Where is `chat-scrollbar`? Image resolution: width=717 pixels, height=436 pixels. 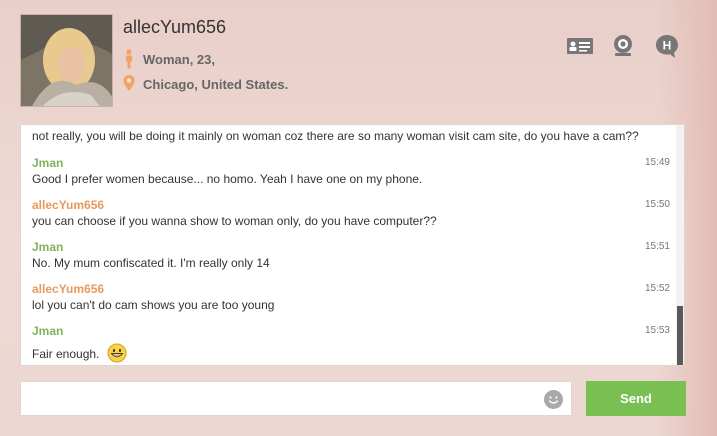 chat-scrollbar is located at coordinates (680, 245).